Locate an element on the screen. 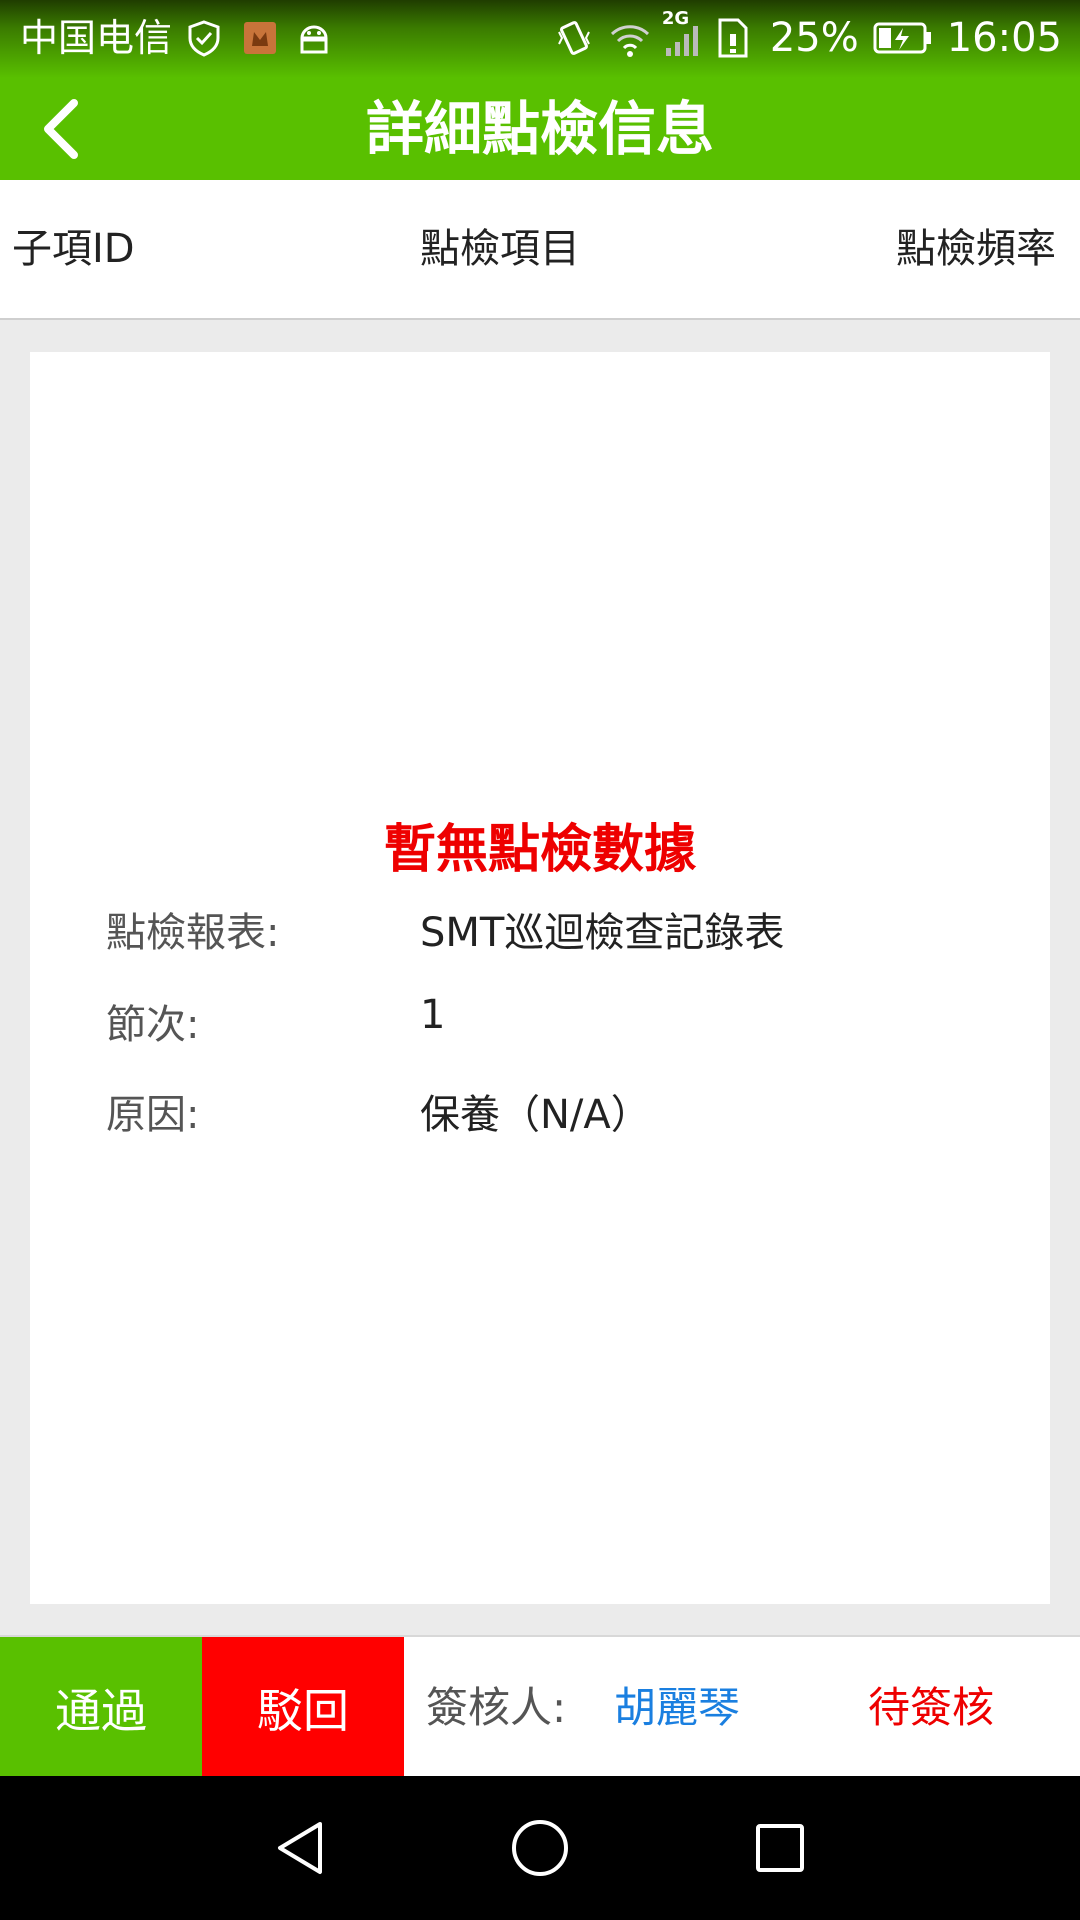  battery-percent: 25% is located at coordinates (814, 38).